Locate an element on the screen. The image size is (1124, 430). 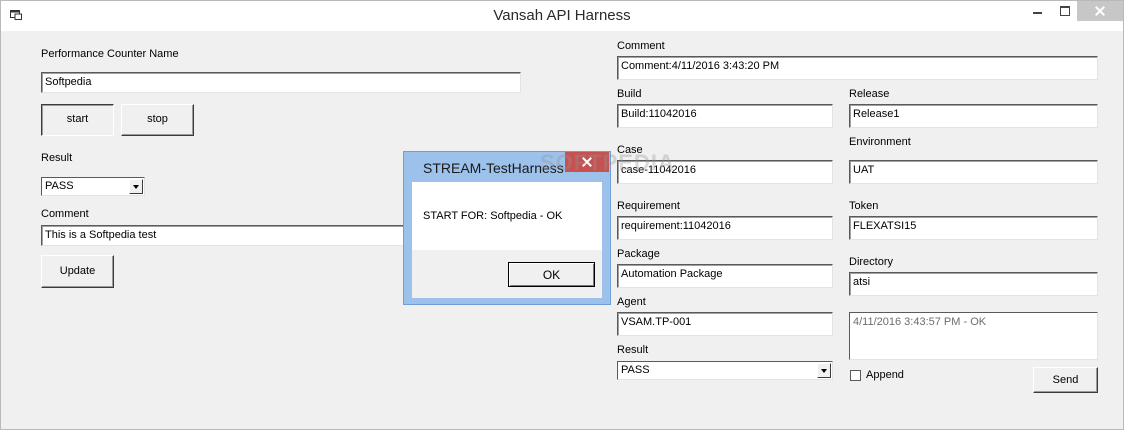
directory-label: Directory is located at coordinates (871, 262).